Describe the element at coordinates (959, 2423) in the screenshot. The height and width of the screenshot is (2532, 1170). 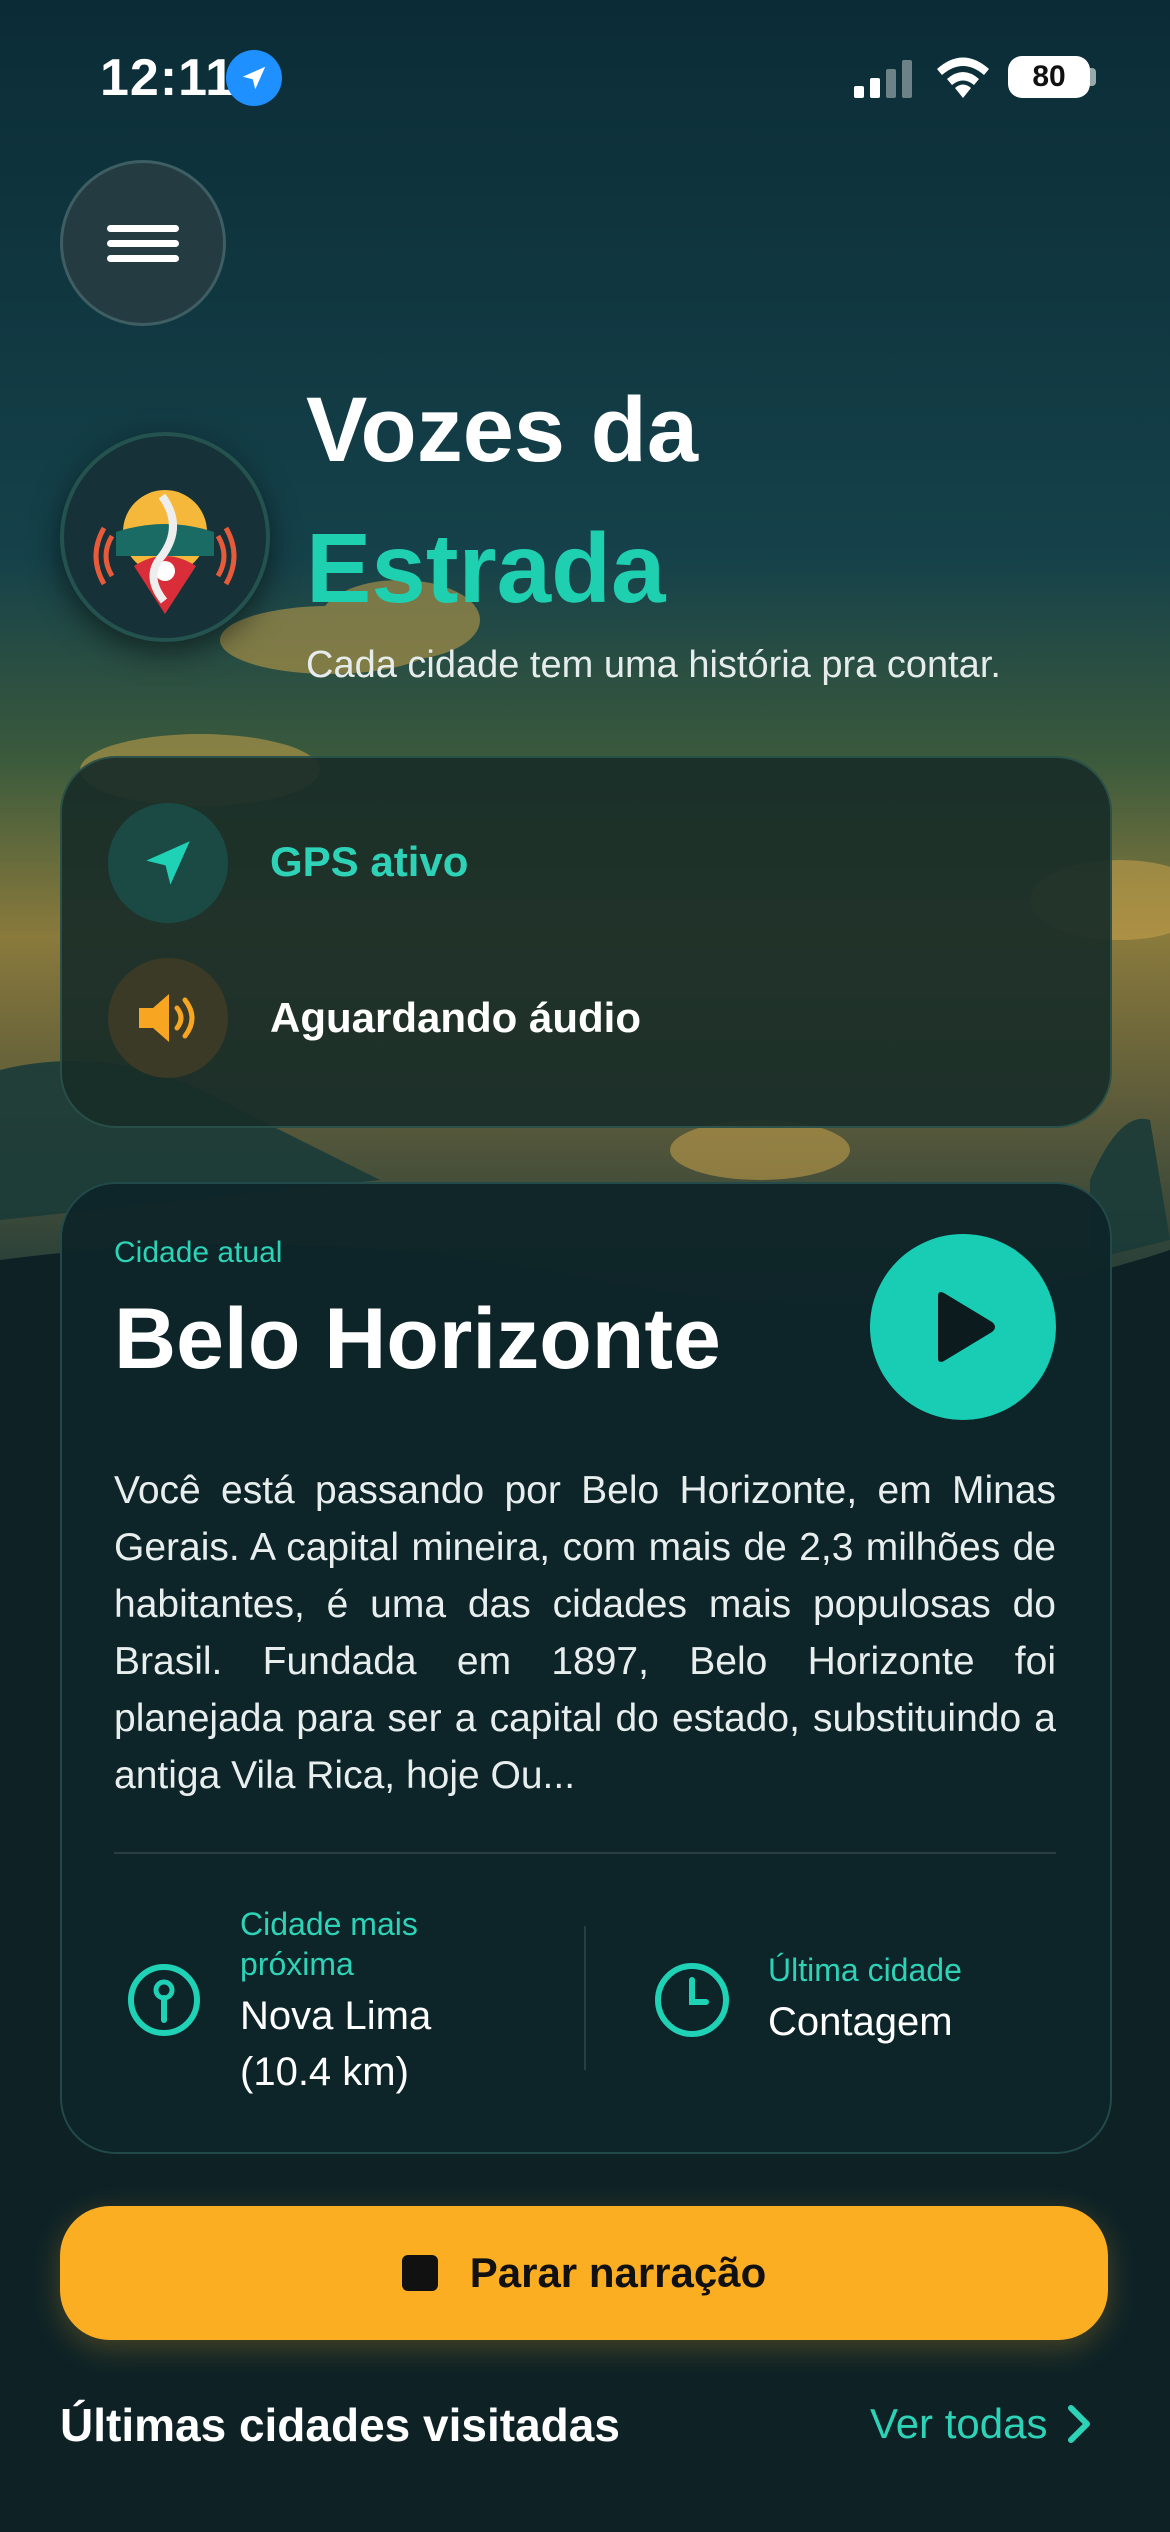
I see `see-all-label: Ver todas` at that location.